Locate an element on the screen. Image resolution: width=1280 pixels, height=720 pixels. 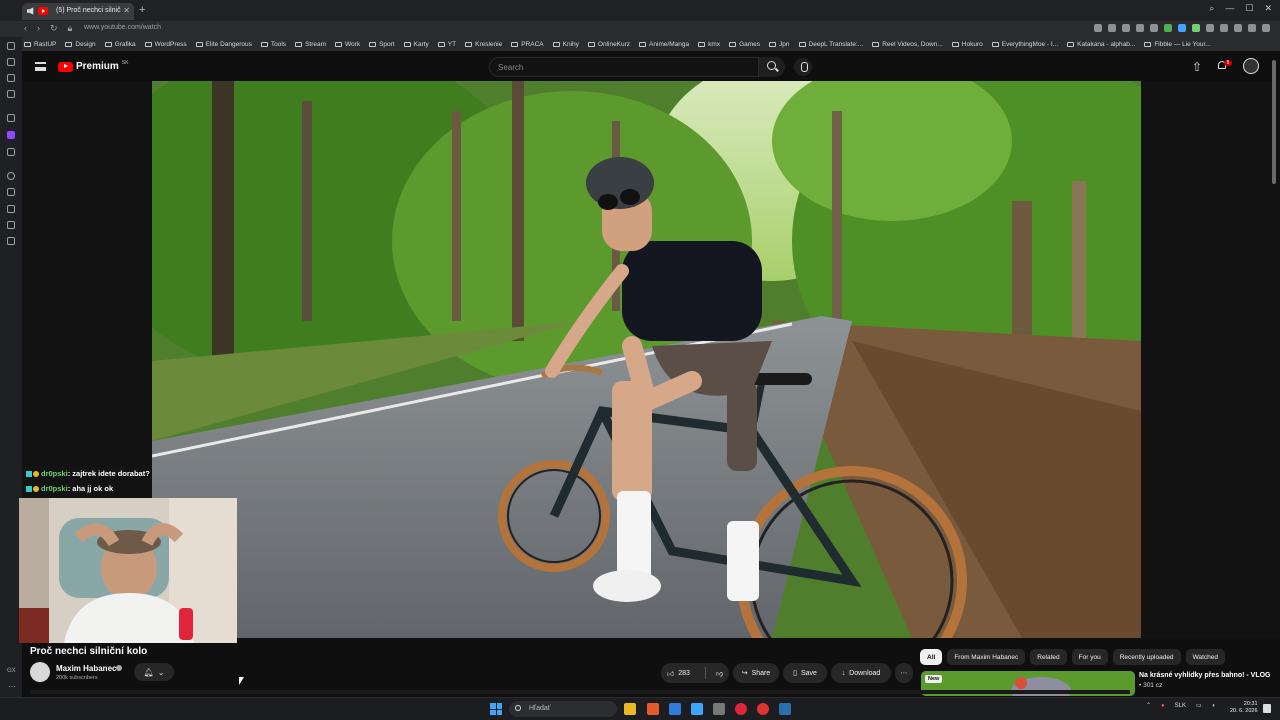
brave-browser-icon is located at coordinates (653, 709).